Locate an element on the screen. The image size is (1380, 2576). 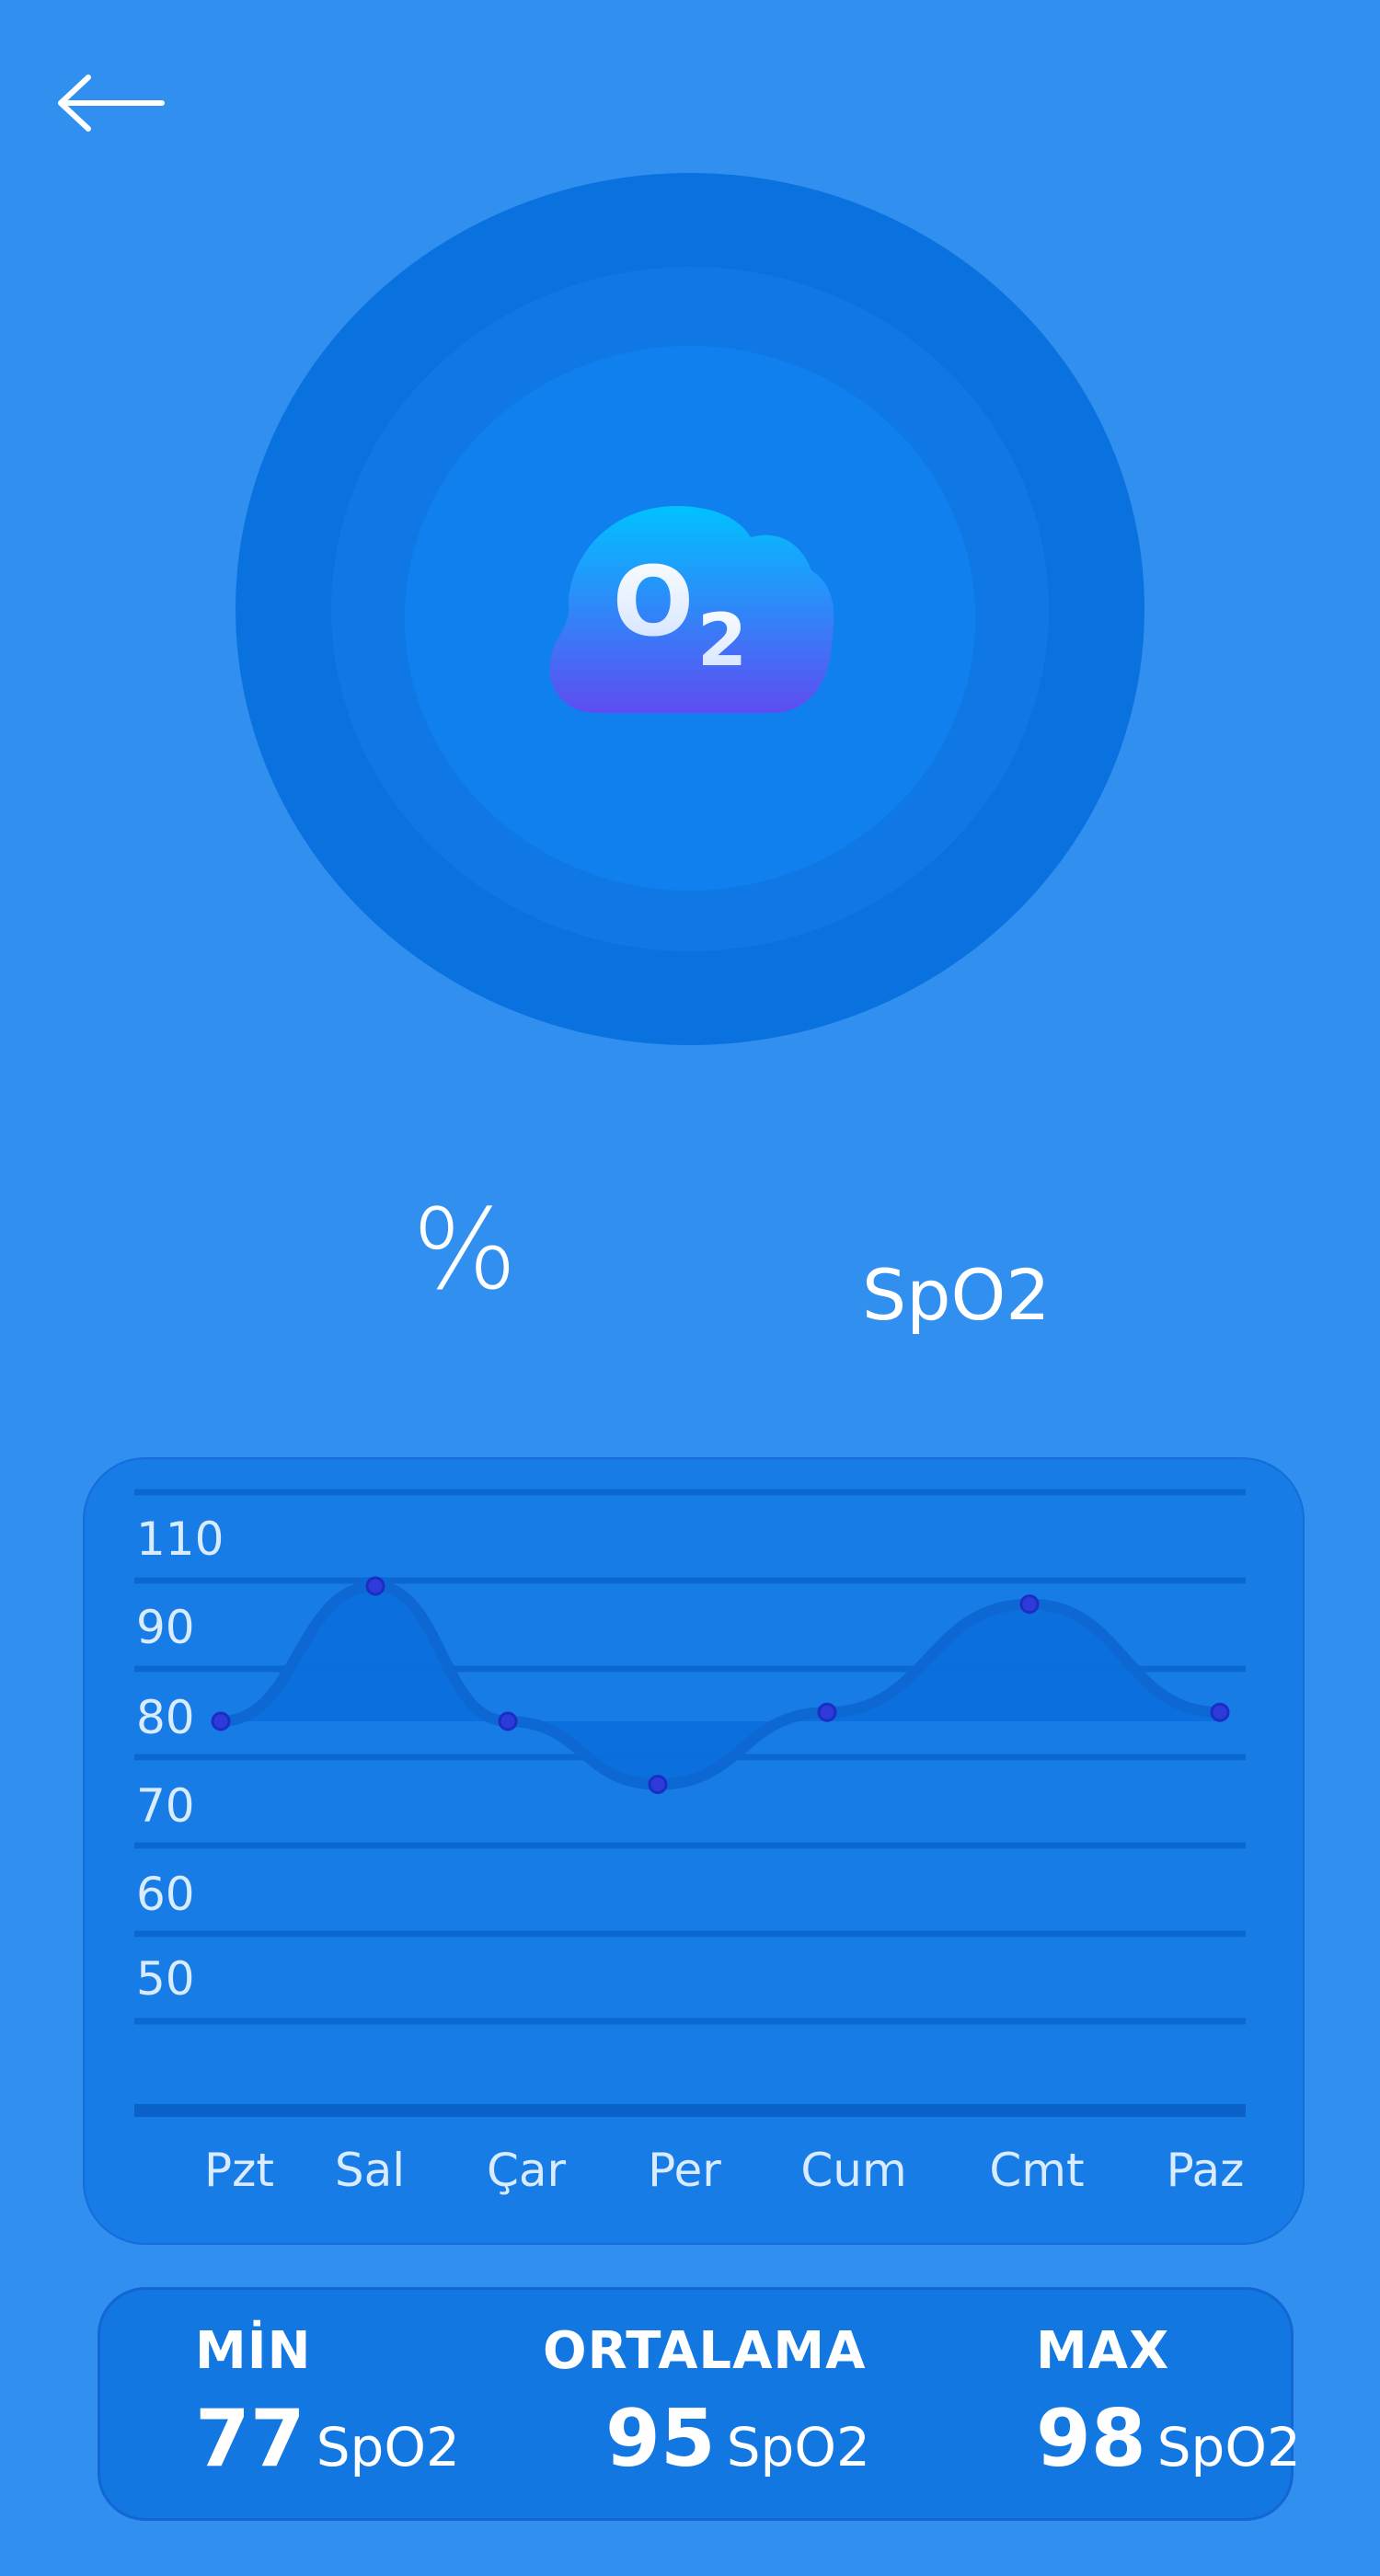
x-tick-label: Pzt is located at coordinates (239, 2170).